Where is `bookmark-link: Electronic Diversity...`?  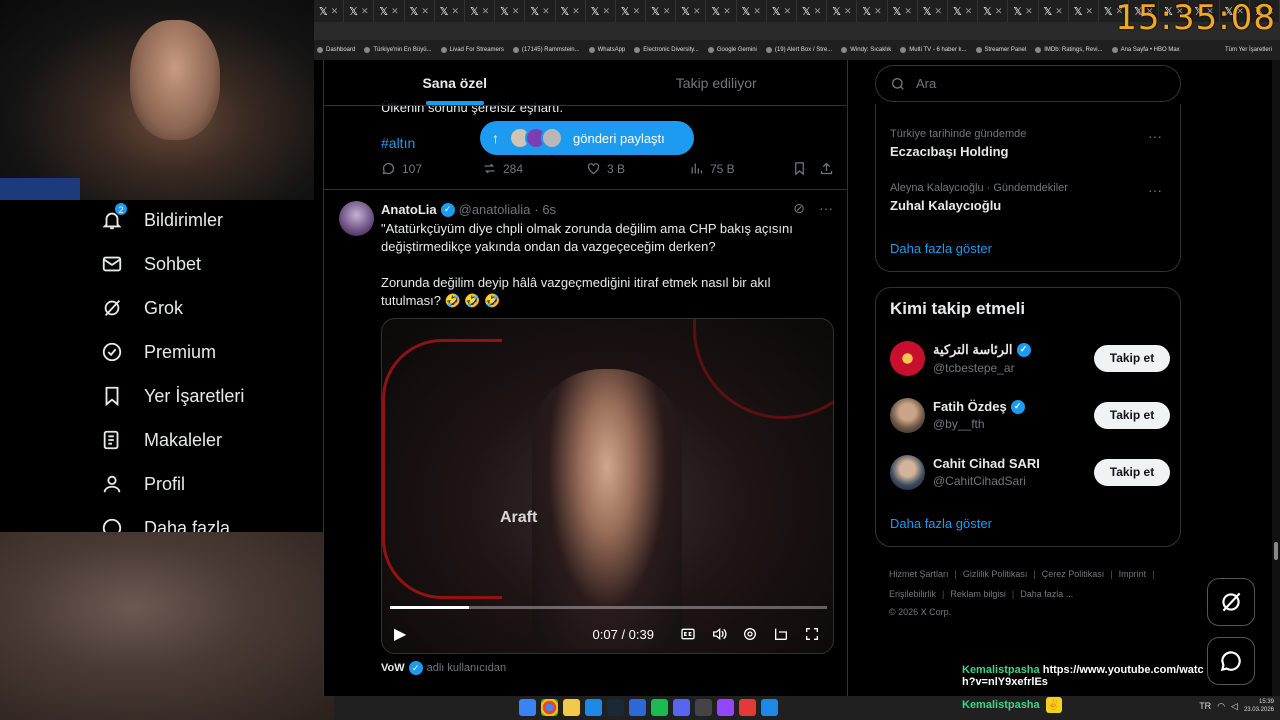
bookmark-link: Electronic Diversity... is located at coordinates (666, 50).